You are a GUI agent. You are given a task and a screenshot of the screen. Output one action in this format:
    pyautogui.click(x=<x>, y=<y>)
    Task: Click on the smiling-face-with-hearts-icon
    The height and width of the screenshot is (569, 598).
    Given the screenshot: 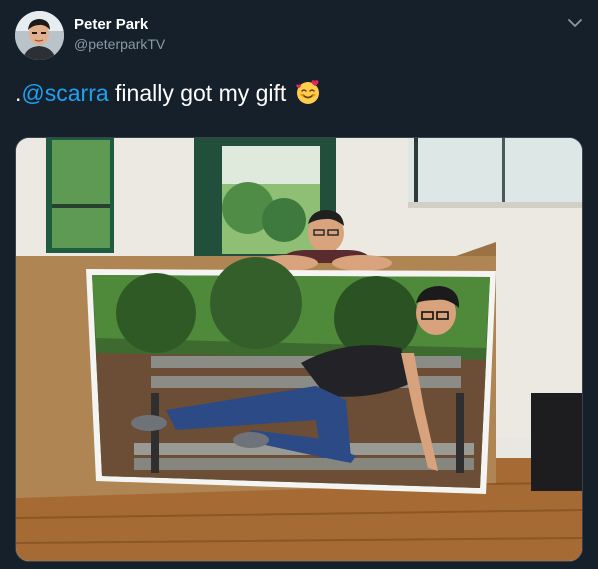 What is the action you would take?
    pyautogui.click(x=308, y=92)
    